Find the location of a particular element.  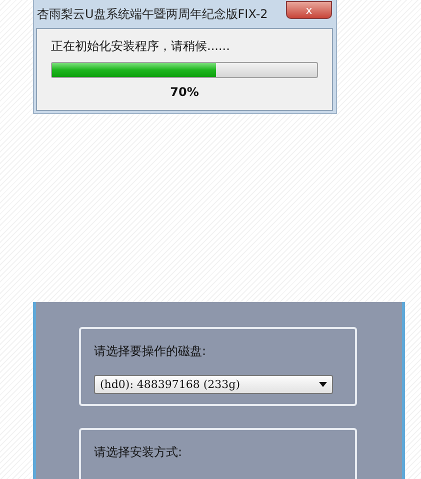

caret-icon is located at coordinates (323, 384).